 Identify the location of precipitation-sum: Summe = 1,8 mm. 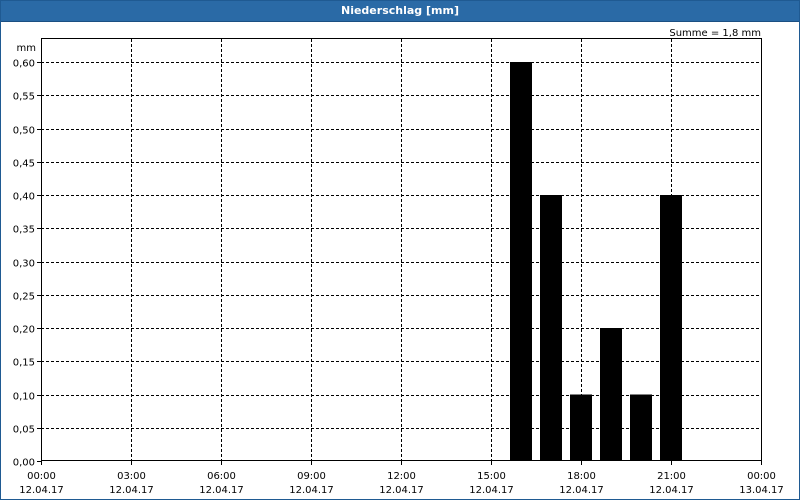
(715, 33).